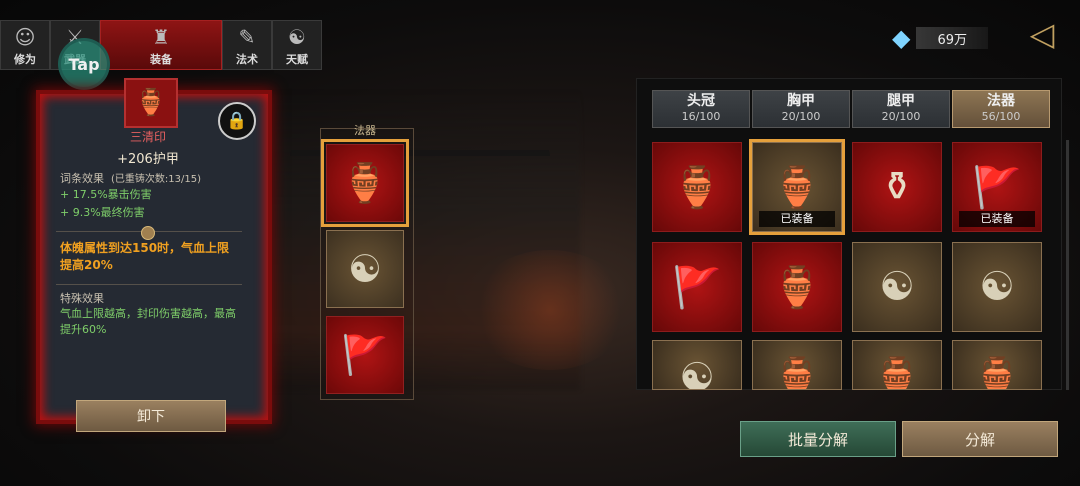  What do you see at coordinates (801, 109) in the screenshot?
I see `tab-chest: 胸甲 20/100` at bounding box center [801, 109].